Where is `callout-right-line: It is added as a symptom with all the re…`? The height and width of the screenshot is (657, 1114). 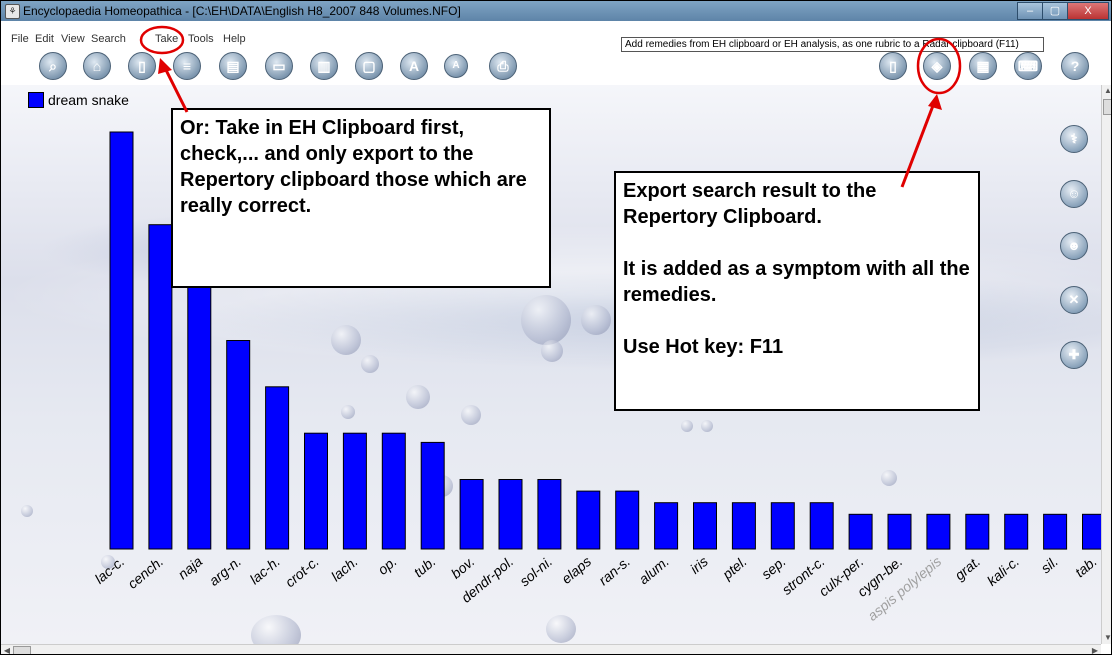
callout-right-line: It is added as a symptom with all the re… is located at coordinates (796, 282).